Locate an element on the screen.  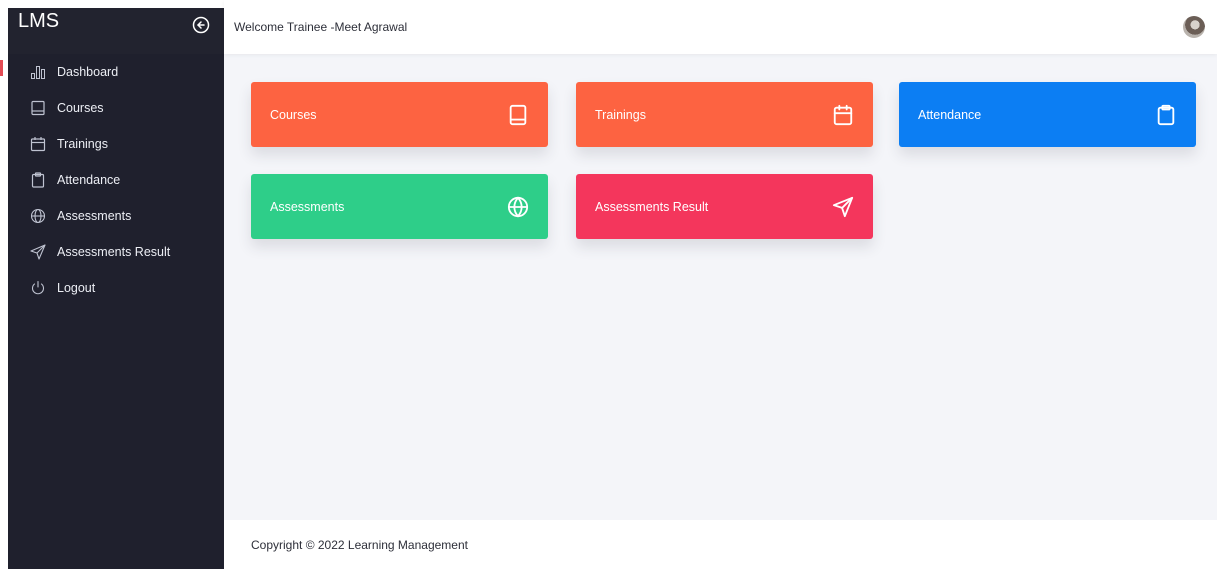
avatar is located at coordinates (1194, 27).